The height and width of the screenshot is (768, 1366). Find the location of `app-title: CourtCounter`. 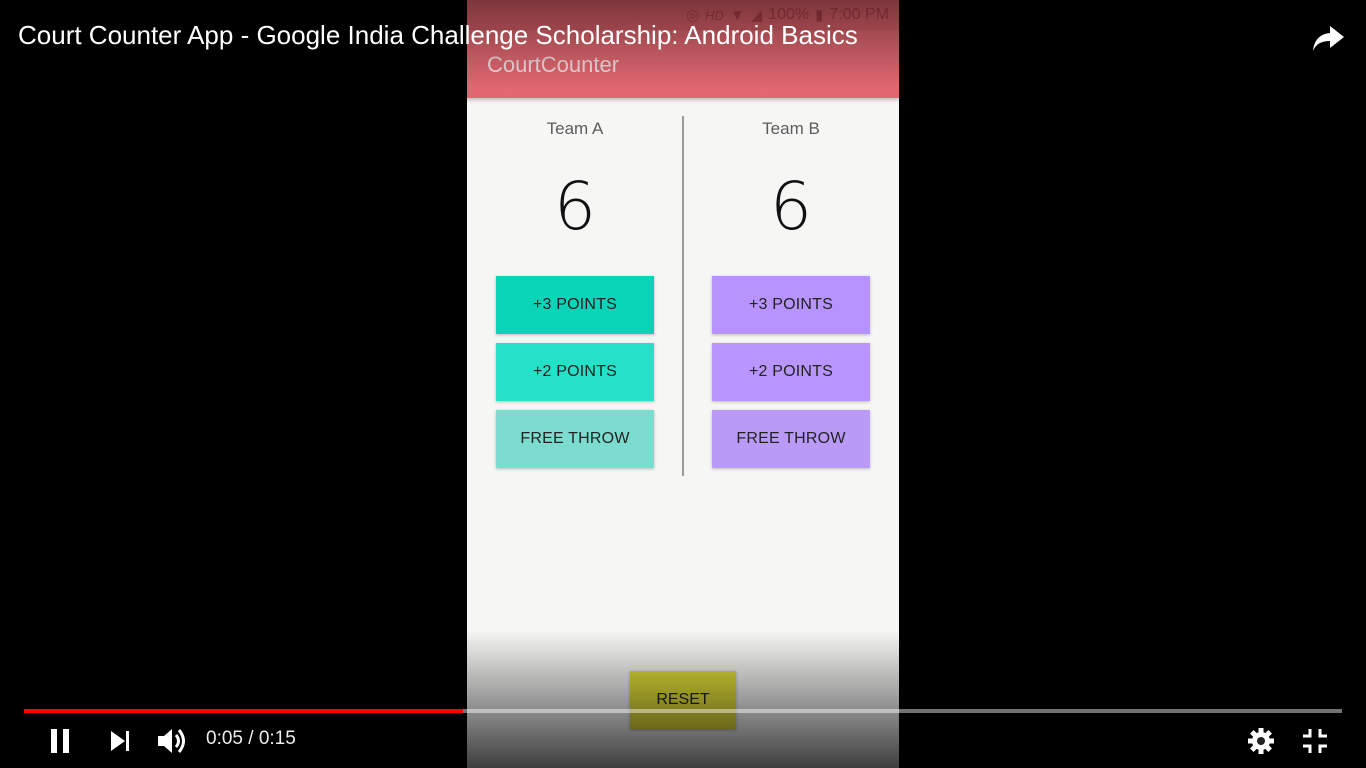

app-title: CourtCounter is located at coordinates (553, 64).